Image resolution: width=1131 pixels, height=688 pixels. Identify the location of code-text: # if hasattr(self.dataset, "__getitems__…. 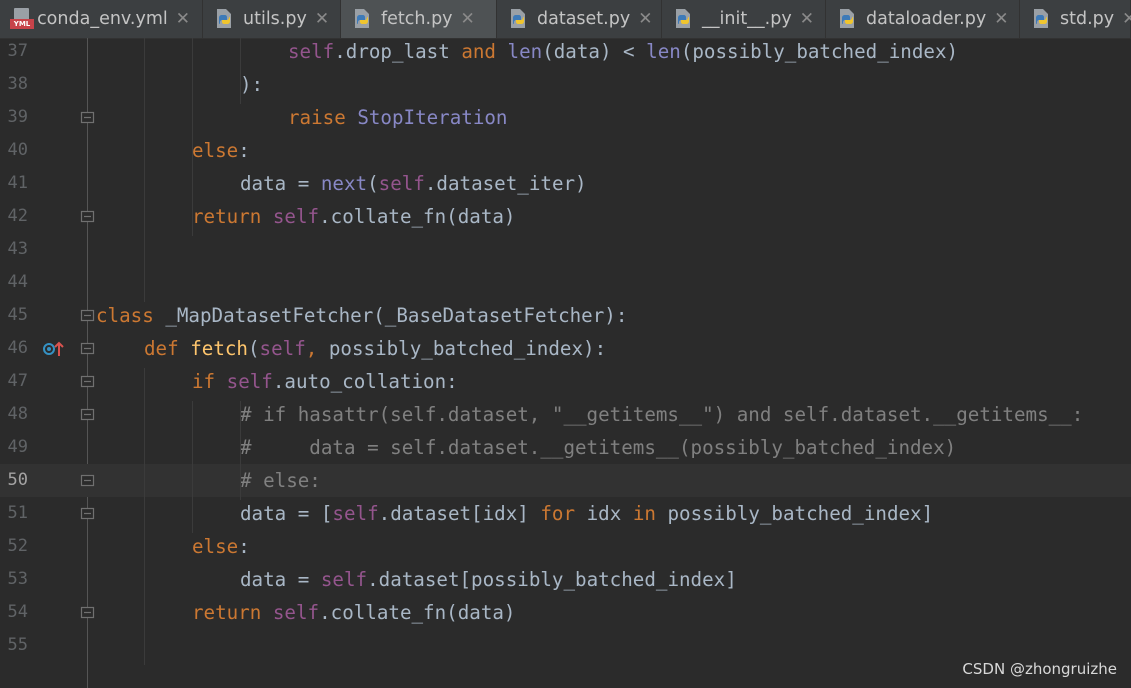
(661, 414).